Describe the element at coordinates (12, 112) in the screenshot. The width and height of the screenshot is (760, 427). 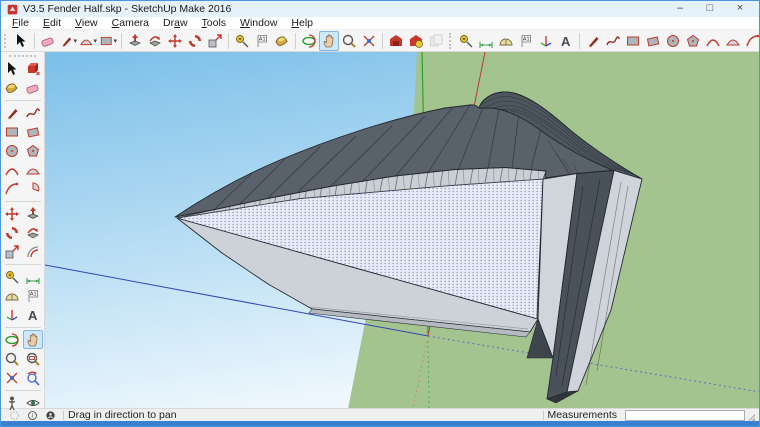
I see `line-button` at that location.